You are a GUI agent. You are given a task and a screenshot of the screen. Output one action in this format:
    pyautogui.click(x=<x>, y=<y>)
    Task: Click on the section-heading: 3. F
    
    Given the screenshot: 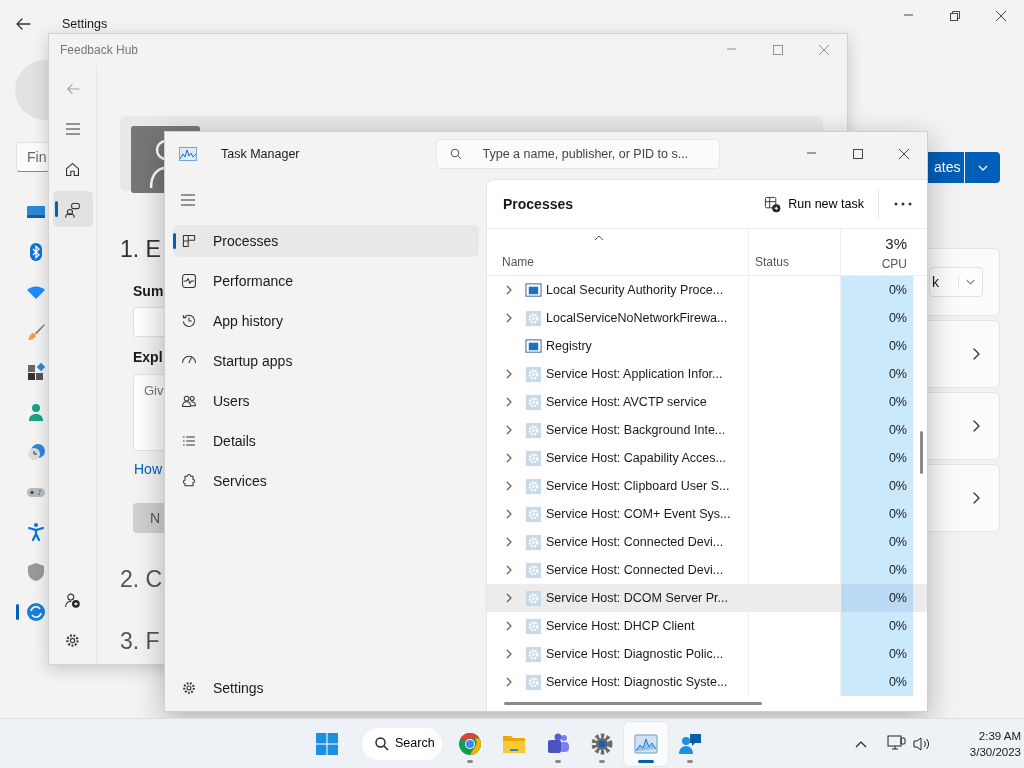 What is the action you would take?
    pyautogui.click(x=140, y=641)
    